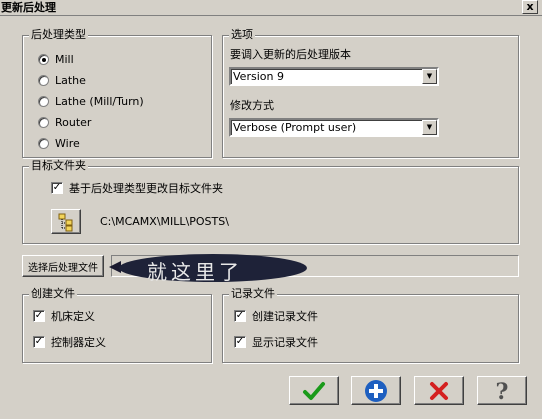 This screenshot has height=419, width=542. I want to click on show-log-checkbox-row: ✓ 显示记录文件, so click(276, 342).